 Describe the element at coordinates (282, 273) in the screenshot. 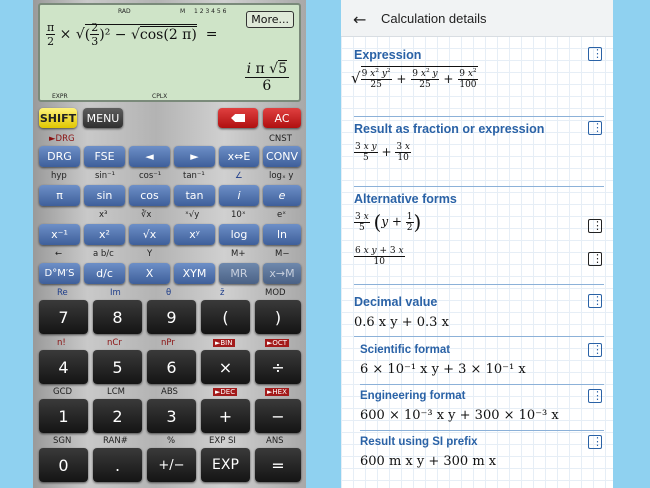

I see `store-memory-button: x→M` at that location.